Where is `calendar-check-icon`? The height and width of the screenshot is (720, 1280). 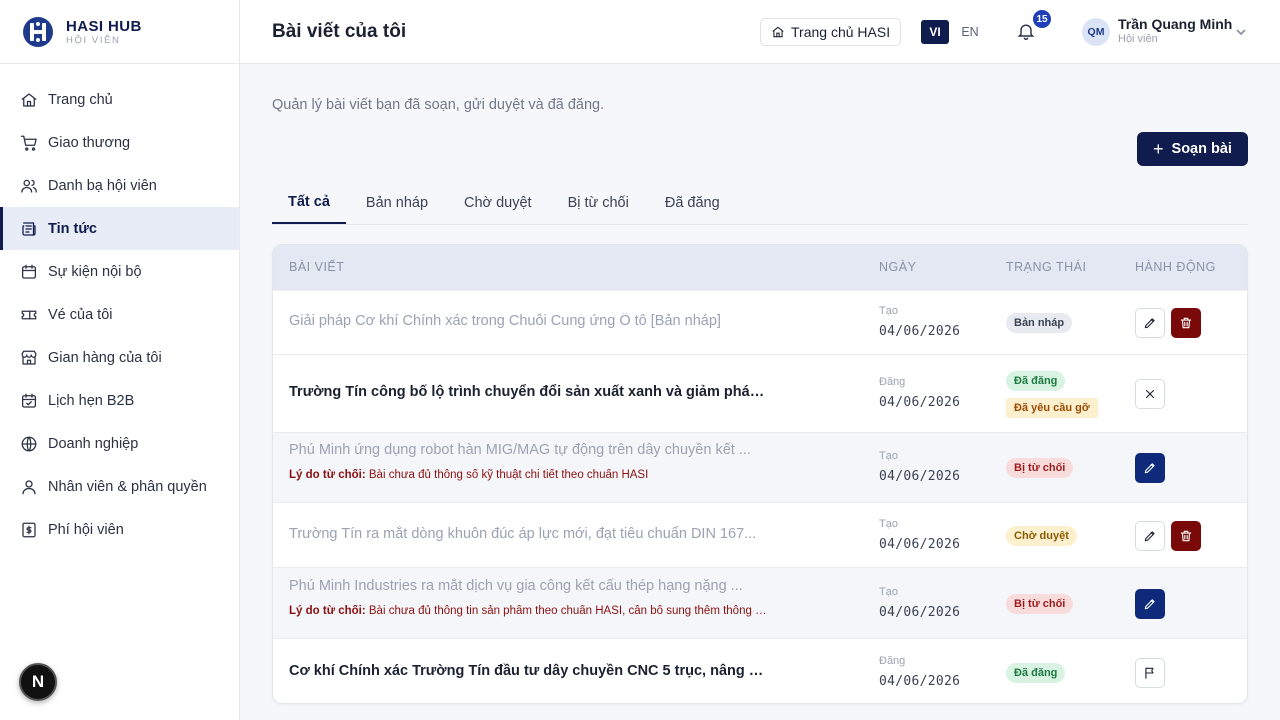 calendar-check-icon is located at coordinates (29, 401).